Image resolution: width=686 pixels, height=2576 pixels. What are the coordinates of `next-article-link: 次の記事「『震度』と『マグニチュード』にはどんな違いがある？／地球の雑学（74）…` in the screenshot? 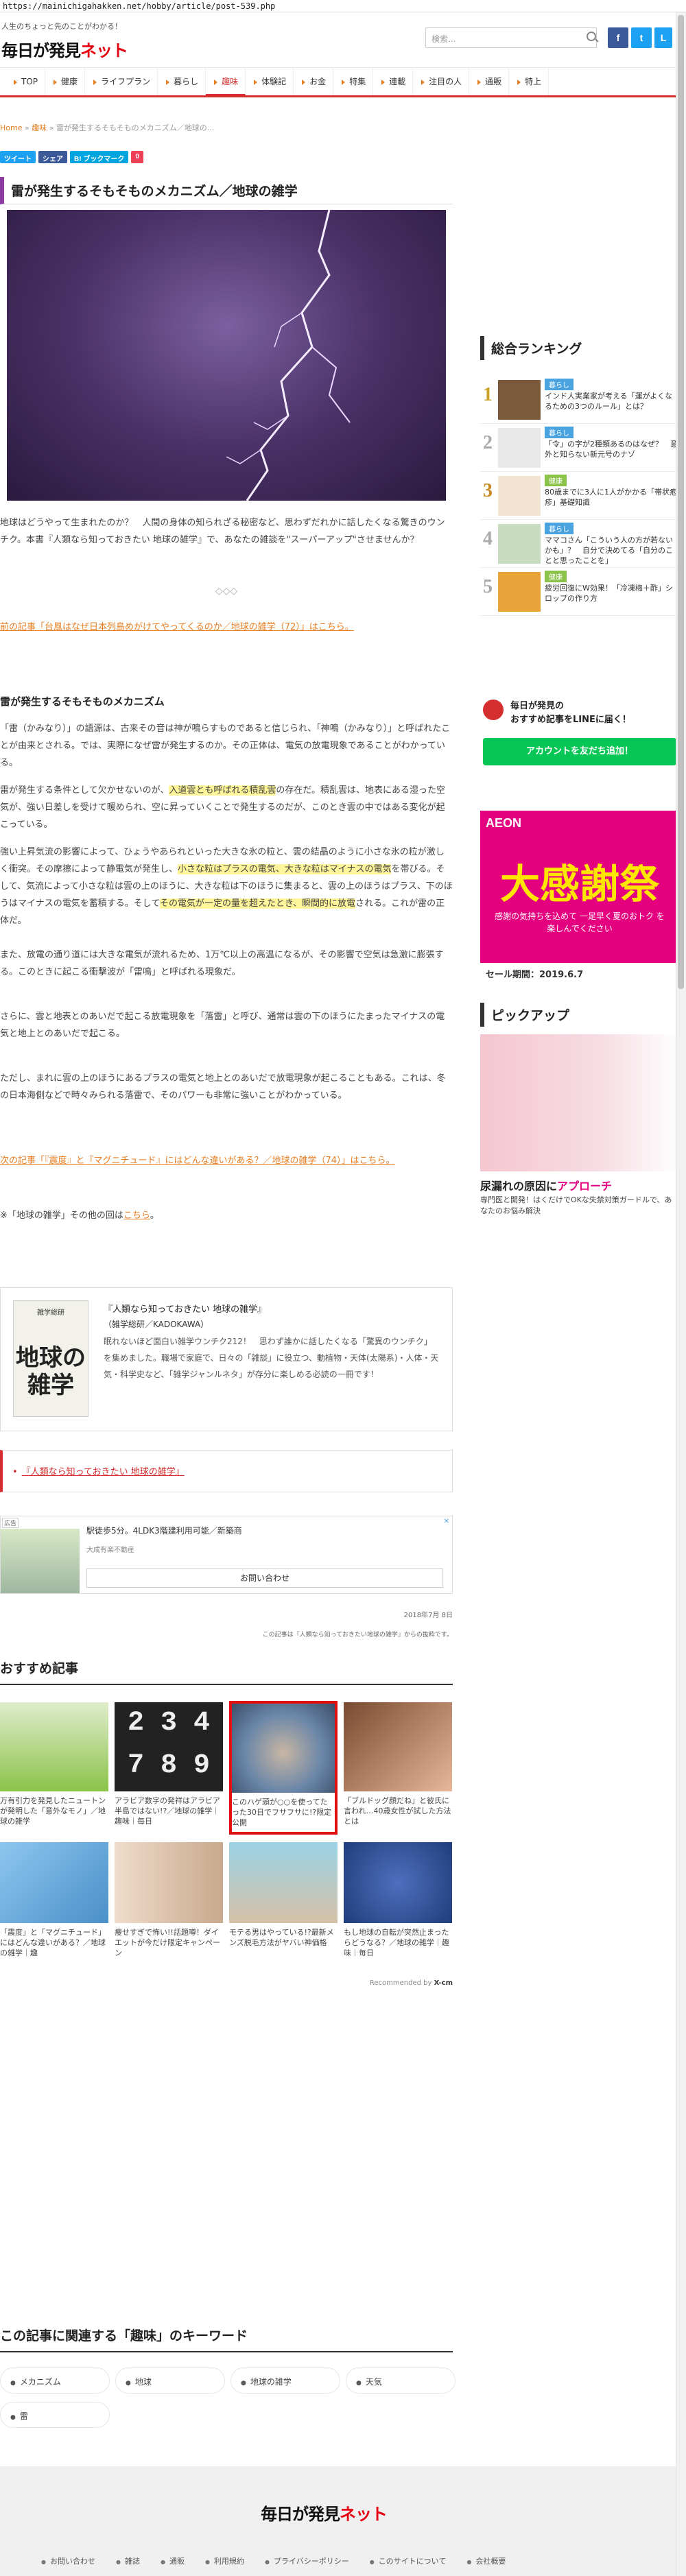 It's located at (226, 1160).